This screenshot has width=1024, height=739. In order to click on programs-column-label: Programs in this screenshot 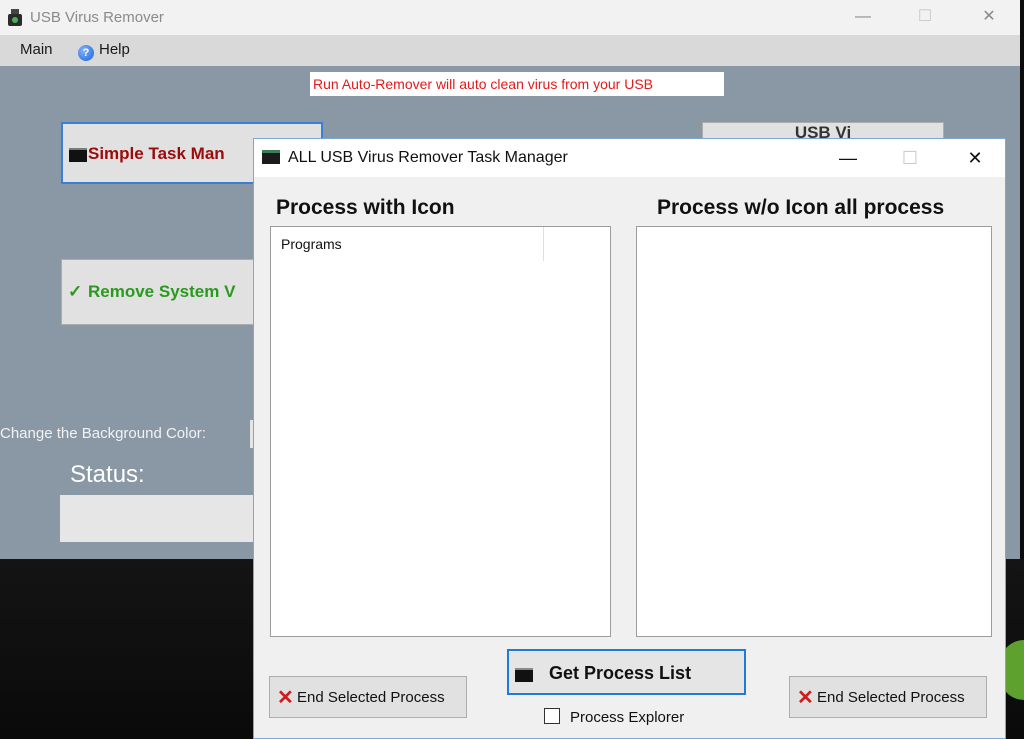, I will do `click(311, 244)`.